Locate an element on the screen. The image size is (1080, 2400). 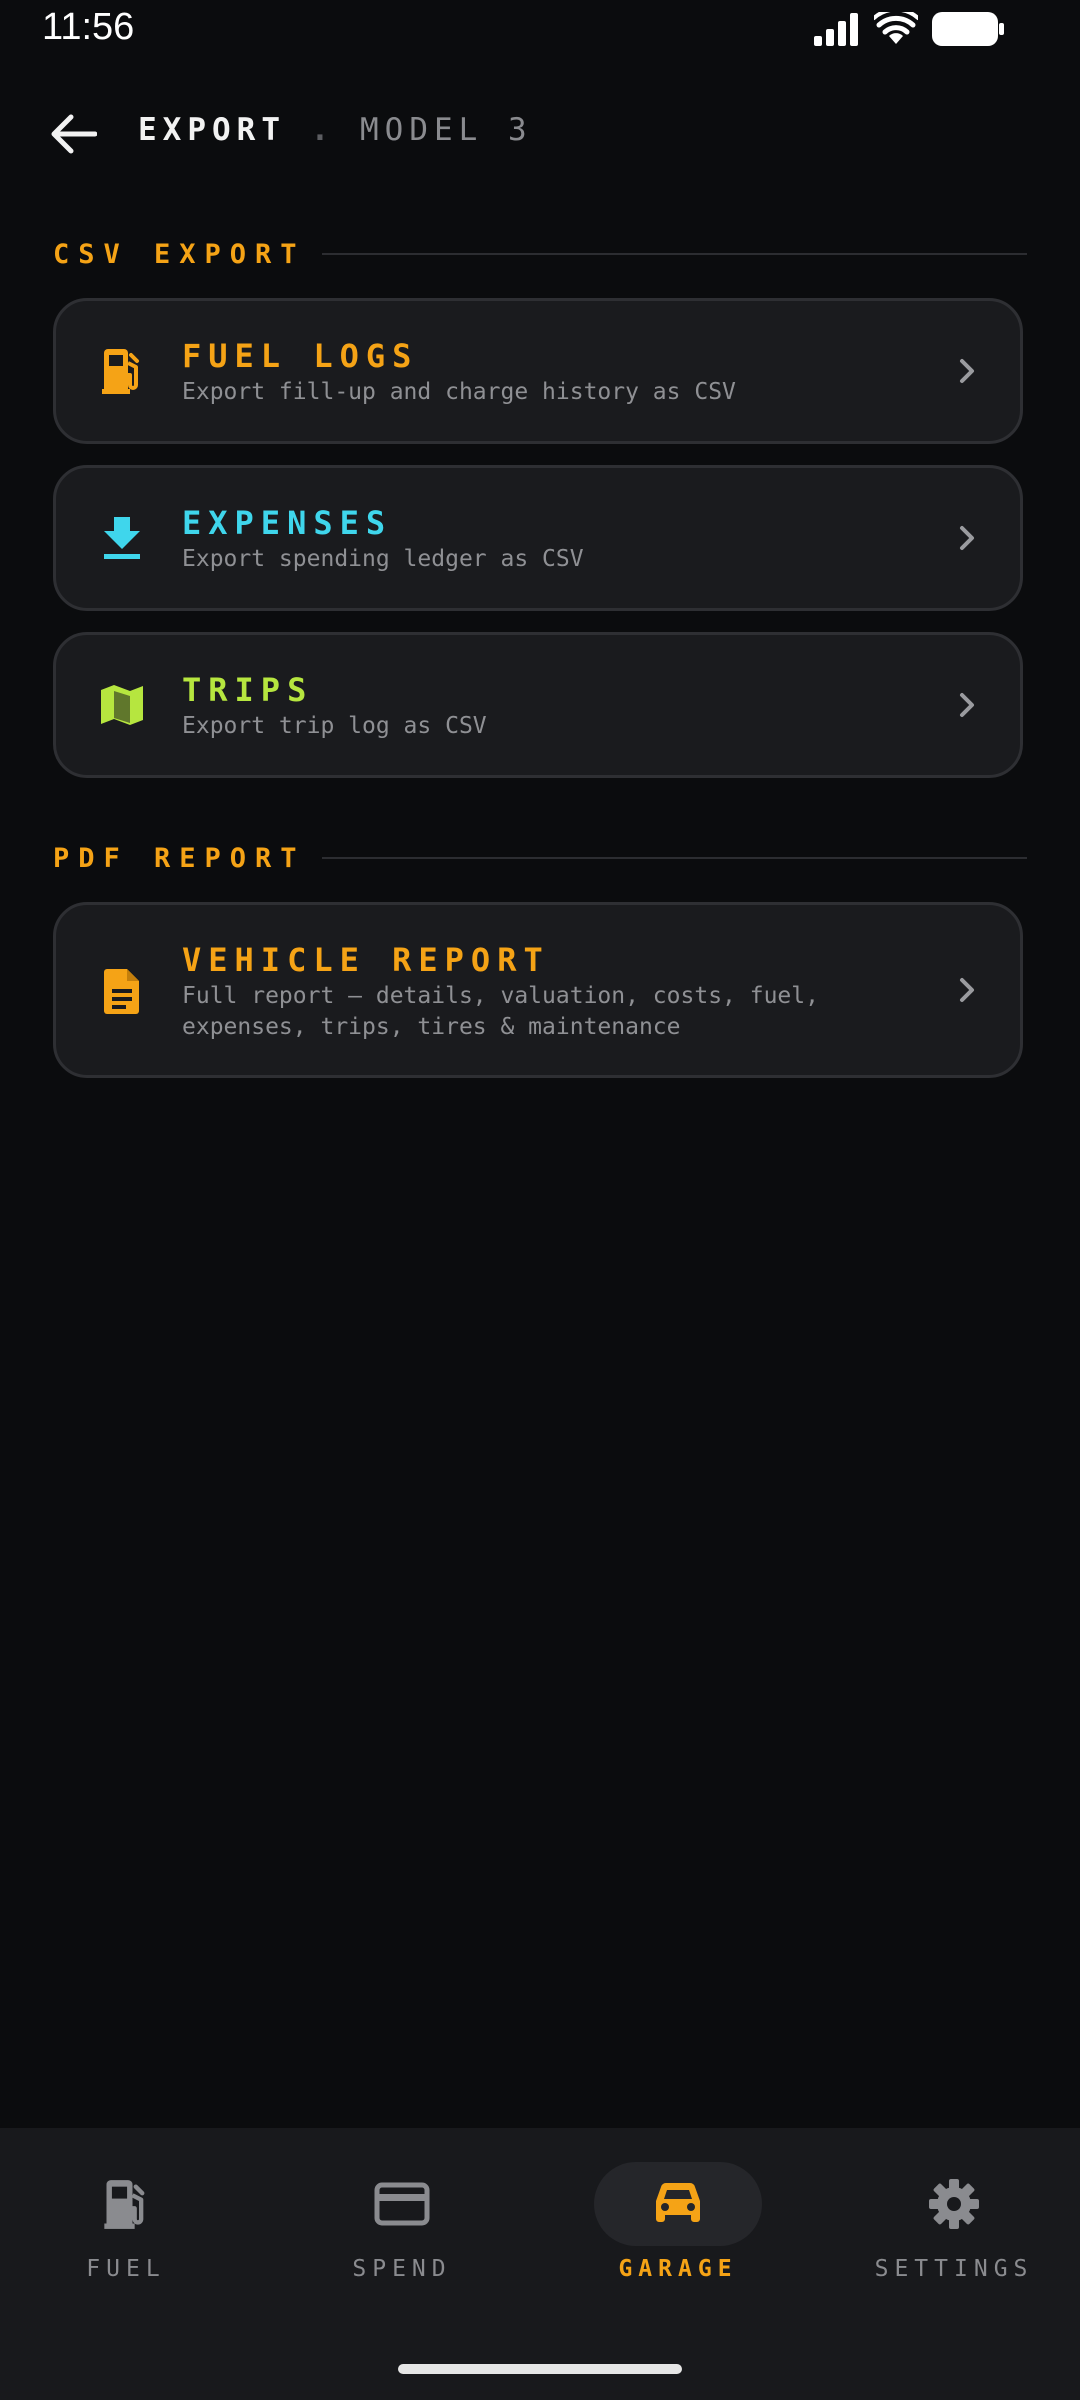
back-button is located at coordinates (74, 134).